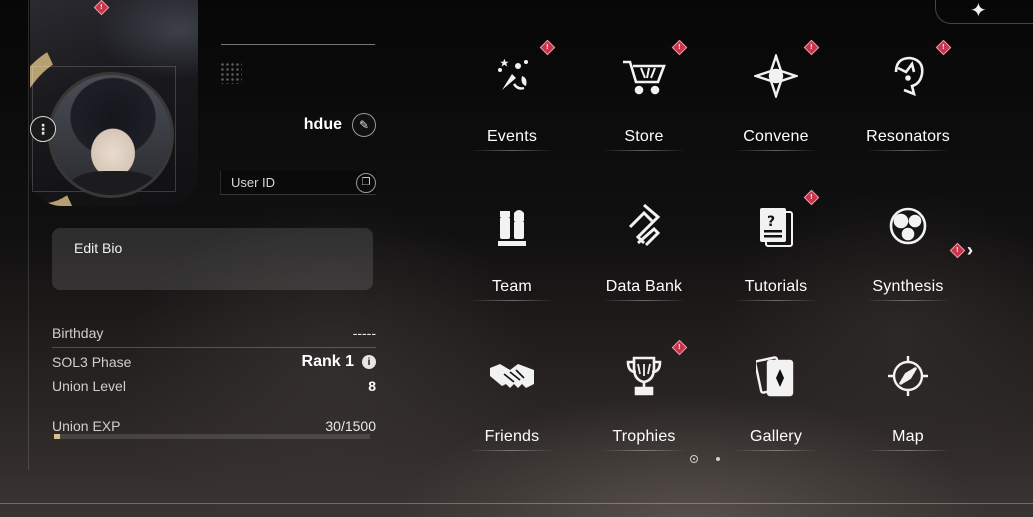  What do you see at coordinates (364, 333) in the screenshot?
I see `birthday-value: -----` at bounding box center [364, 333].